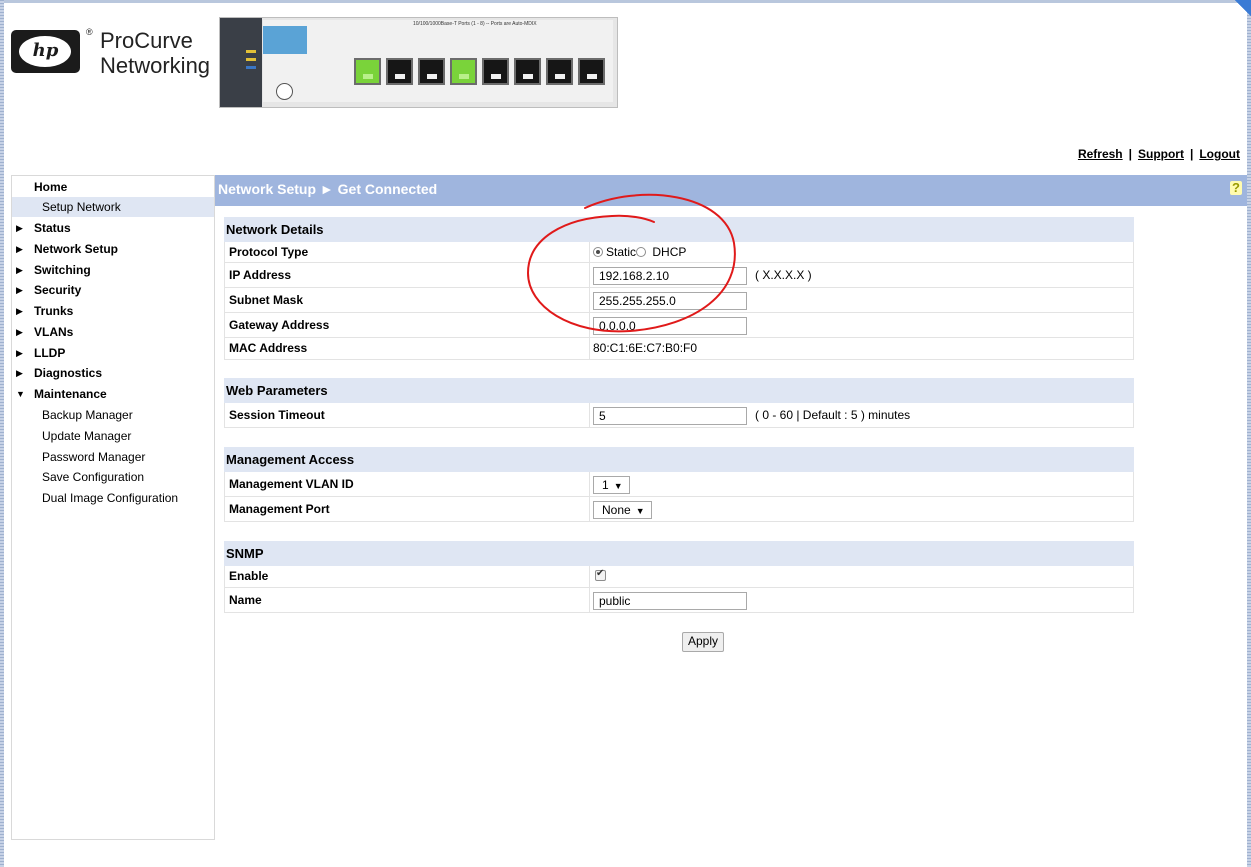 This screenshot has width=1251, height=867. I want to click on gateway-address-row: Gateway Address 0.0.0.0, so click(679, 325).